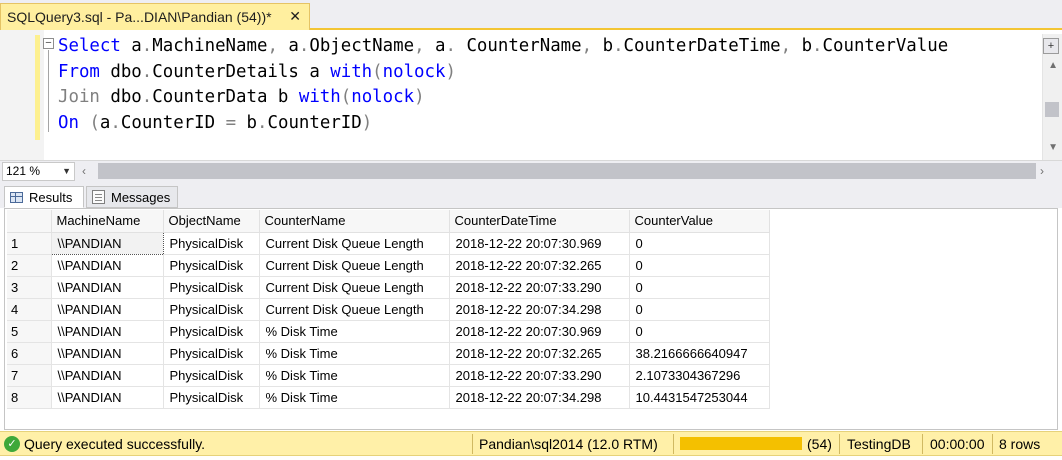 This screenshot has height=460, width=1062. What do you see at coordinates (29, 309) in the screenshot?
I see `row-number: 4` at bounding box center [29, 309].